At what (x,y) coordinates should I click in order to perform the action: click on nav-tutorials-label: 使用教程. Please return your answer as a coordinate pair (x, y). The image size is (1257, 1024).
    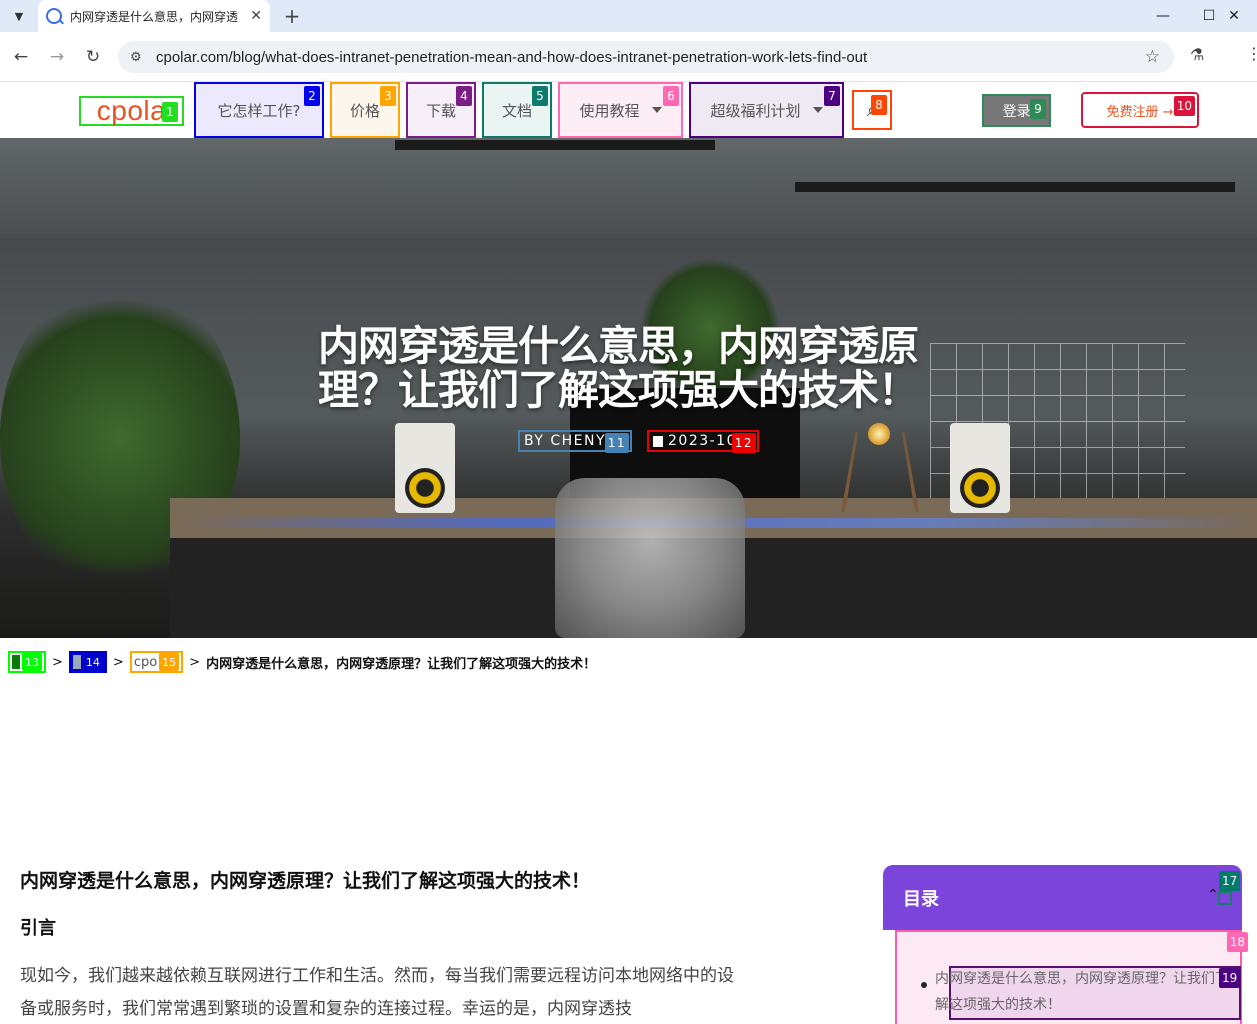
    Looking at the image, I should click on (609, 110).